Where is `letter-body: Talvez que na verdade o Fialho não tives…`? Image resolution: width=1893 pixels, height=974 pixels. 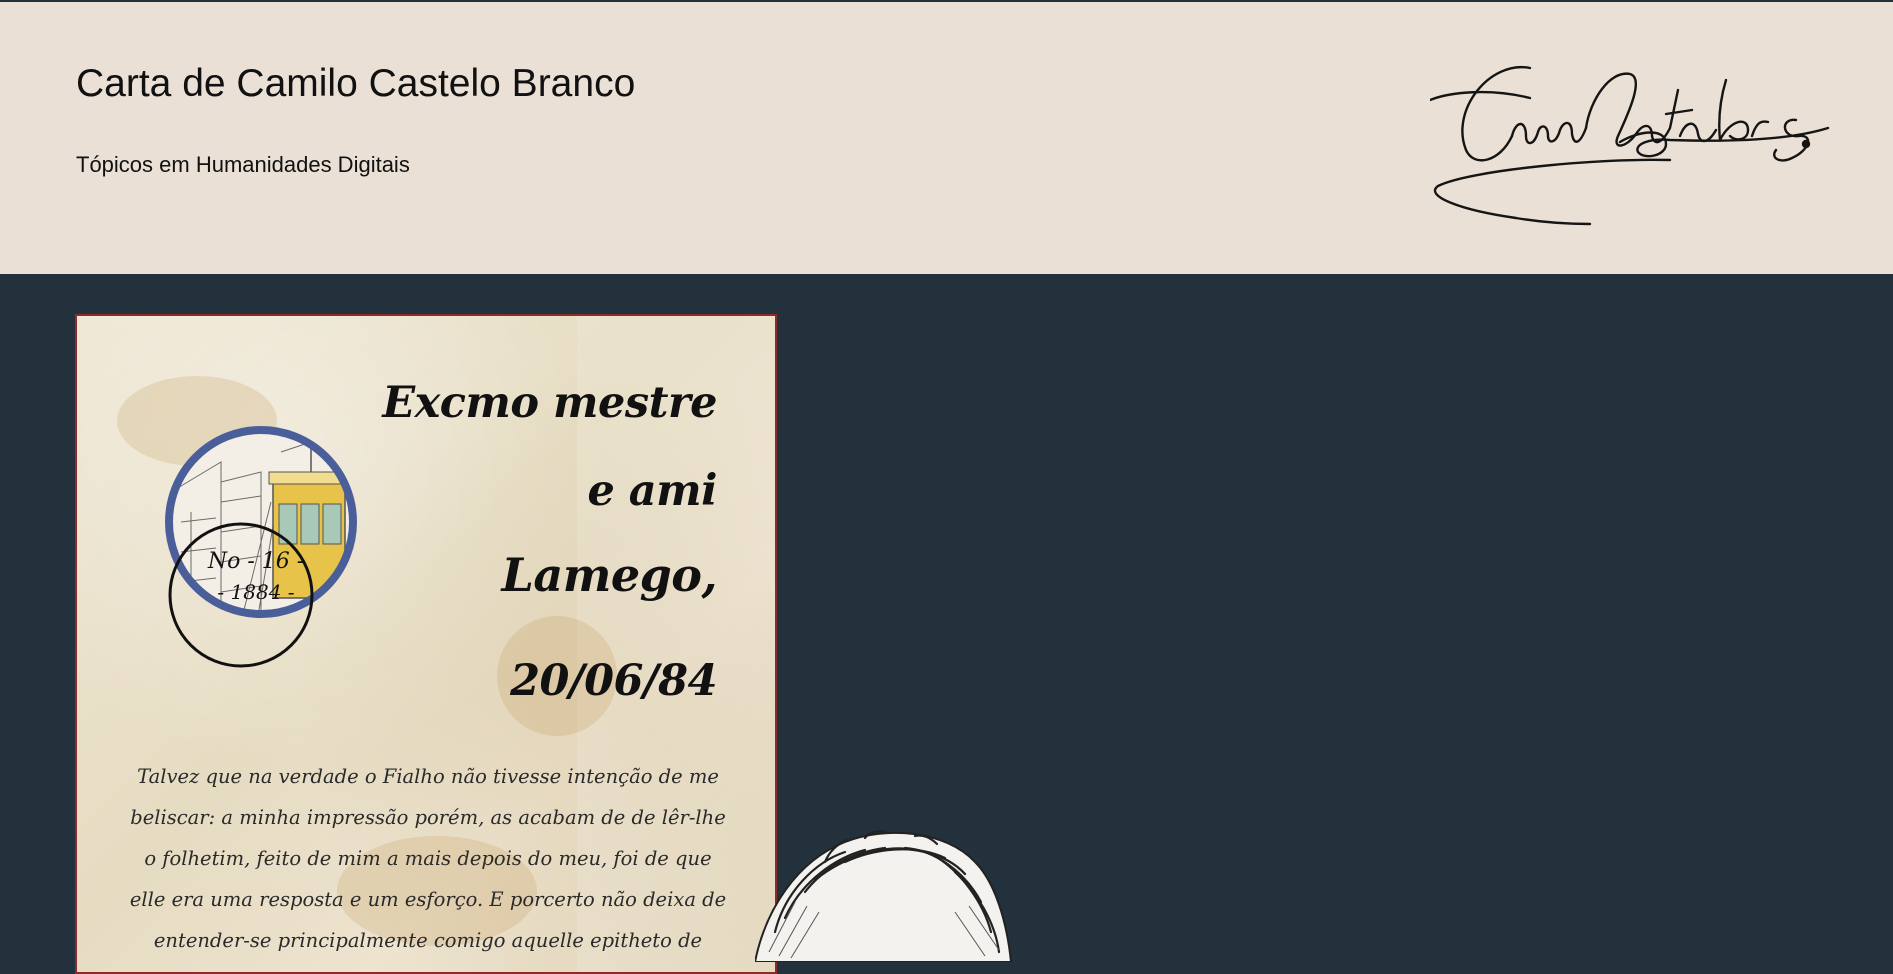 letter-body: Talvez que na verdade o Fialho não tives… is located at coordinates (428, 858).